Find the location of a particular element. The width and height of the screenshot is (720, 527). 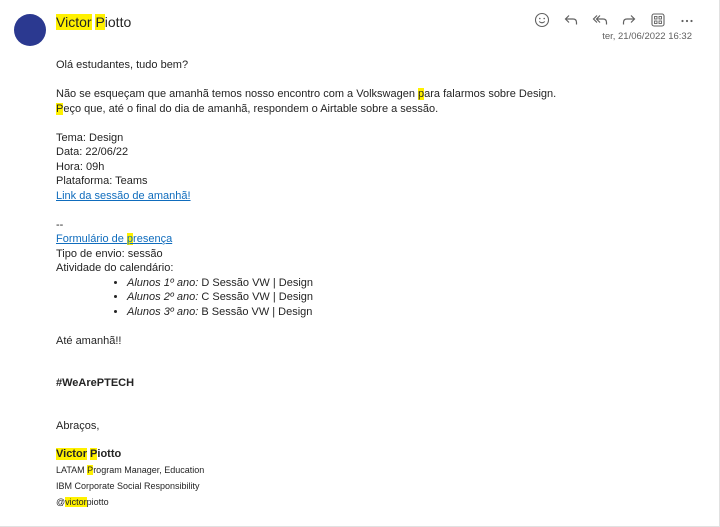

forward-button is located at coordinates (629, 20).